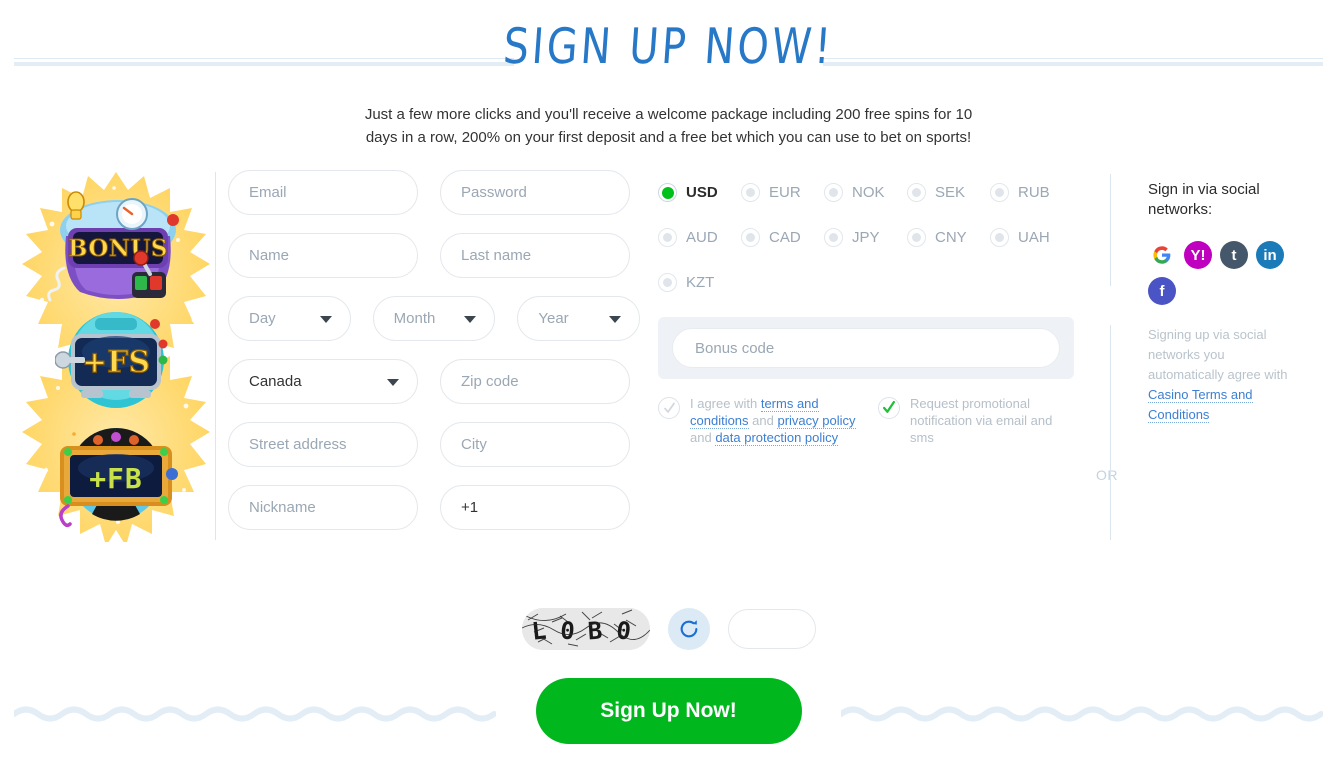 Image resolution: width=1337 pixels, height=775 pixels. I want to click on badge-free-spins: +FS, so click(116, 360).